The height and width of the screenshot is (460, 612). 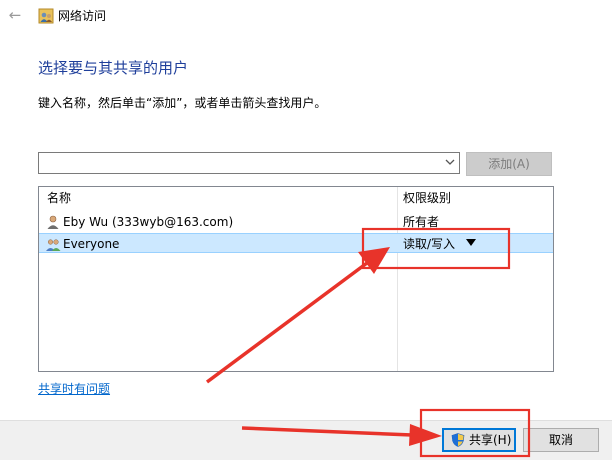 What do you see at coordinates (59, 198) in the screenshot?
I see `name-column-header: 名称` at bounding box center [59, 198].